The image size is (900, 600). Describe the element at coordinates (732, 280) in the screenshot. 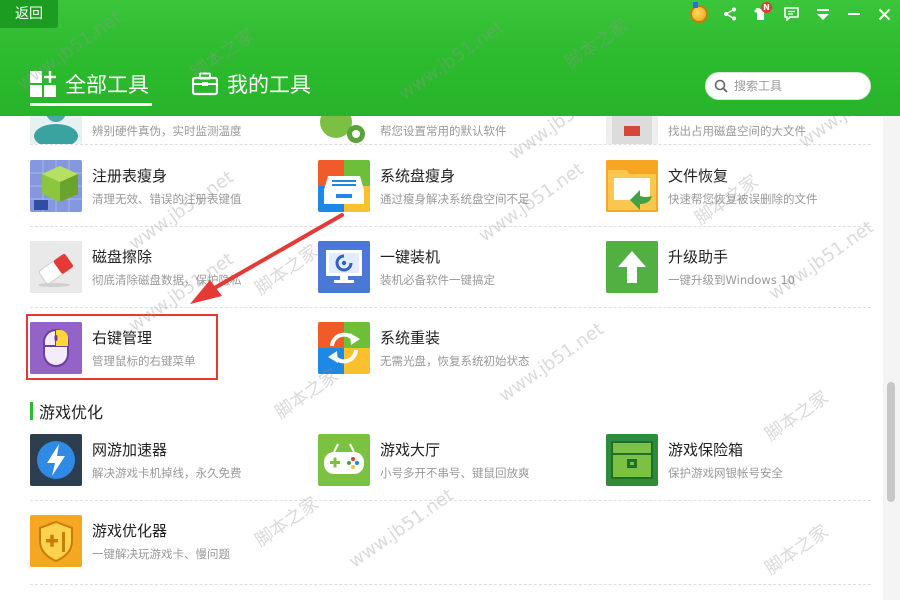

I see `tool-desc: 一键升级到Windows 10` at that location.